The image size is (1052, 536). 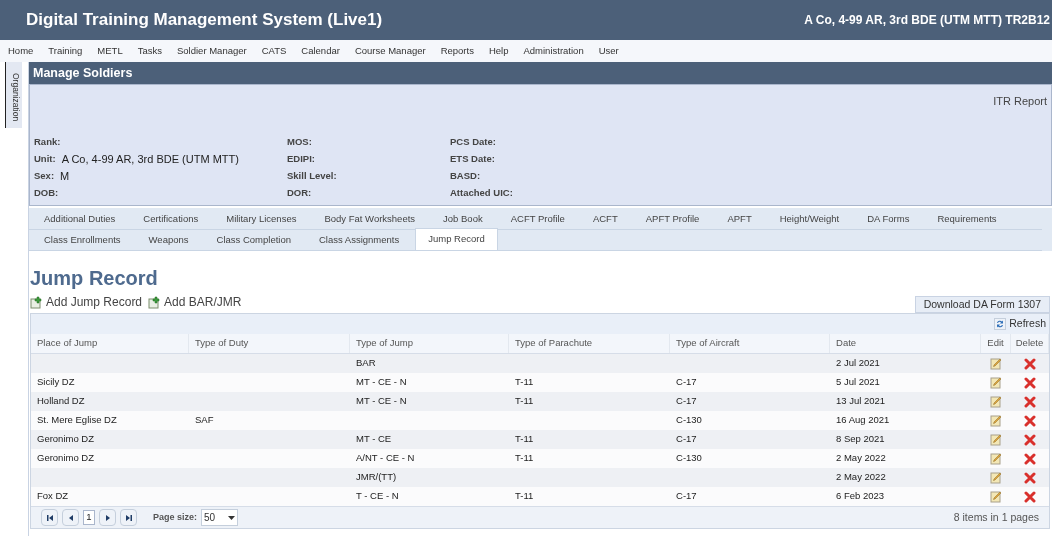 What do you see at coordinates (312, 176) in the screenshot?
I see `field-label: Skill Level:` at bounding box center [312, 176].